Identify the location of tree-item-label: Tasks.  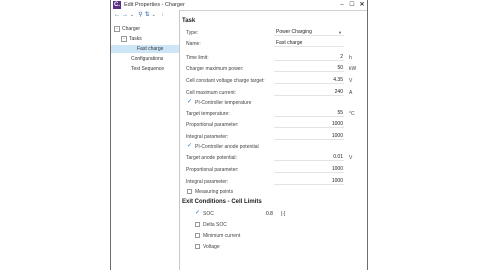
(135, 39).